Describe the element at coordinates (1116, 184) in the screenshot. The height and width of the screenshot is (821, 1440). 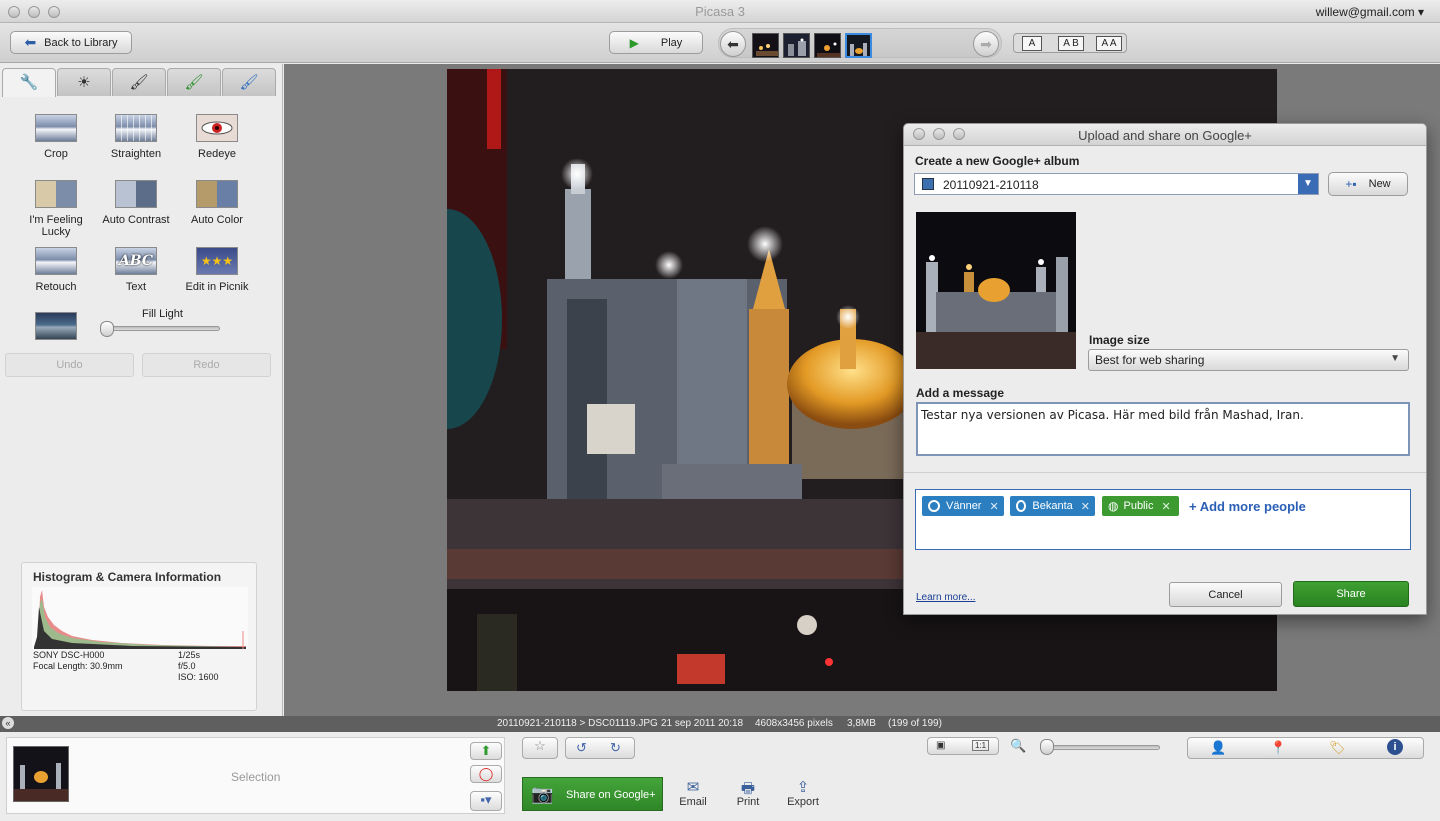
I see `album-name-combobox: 20110921-210118 ▼` at that location.